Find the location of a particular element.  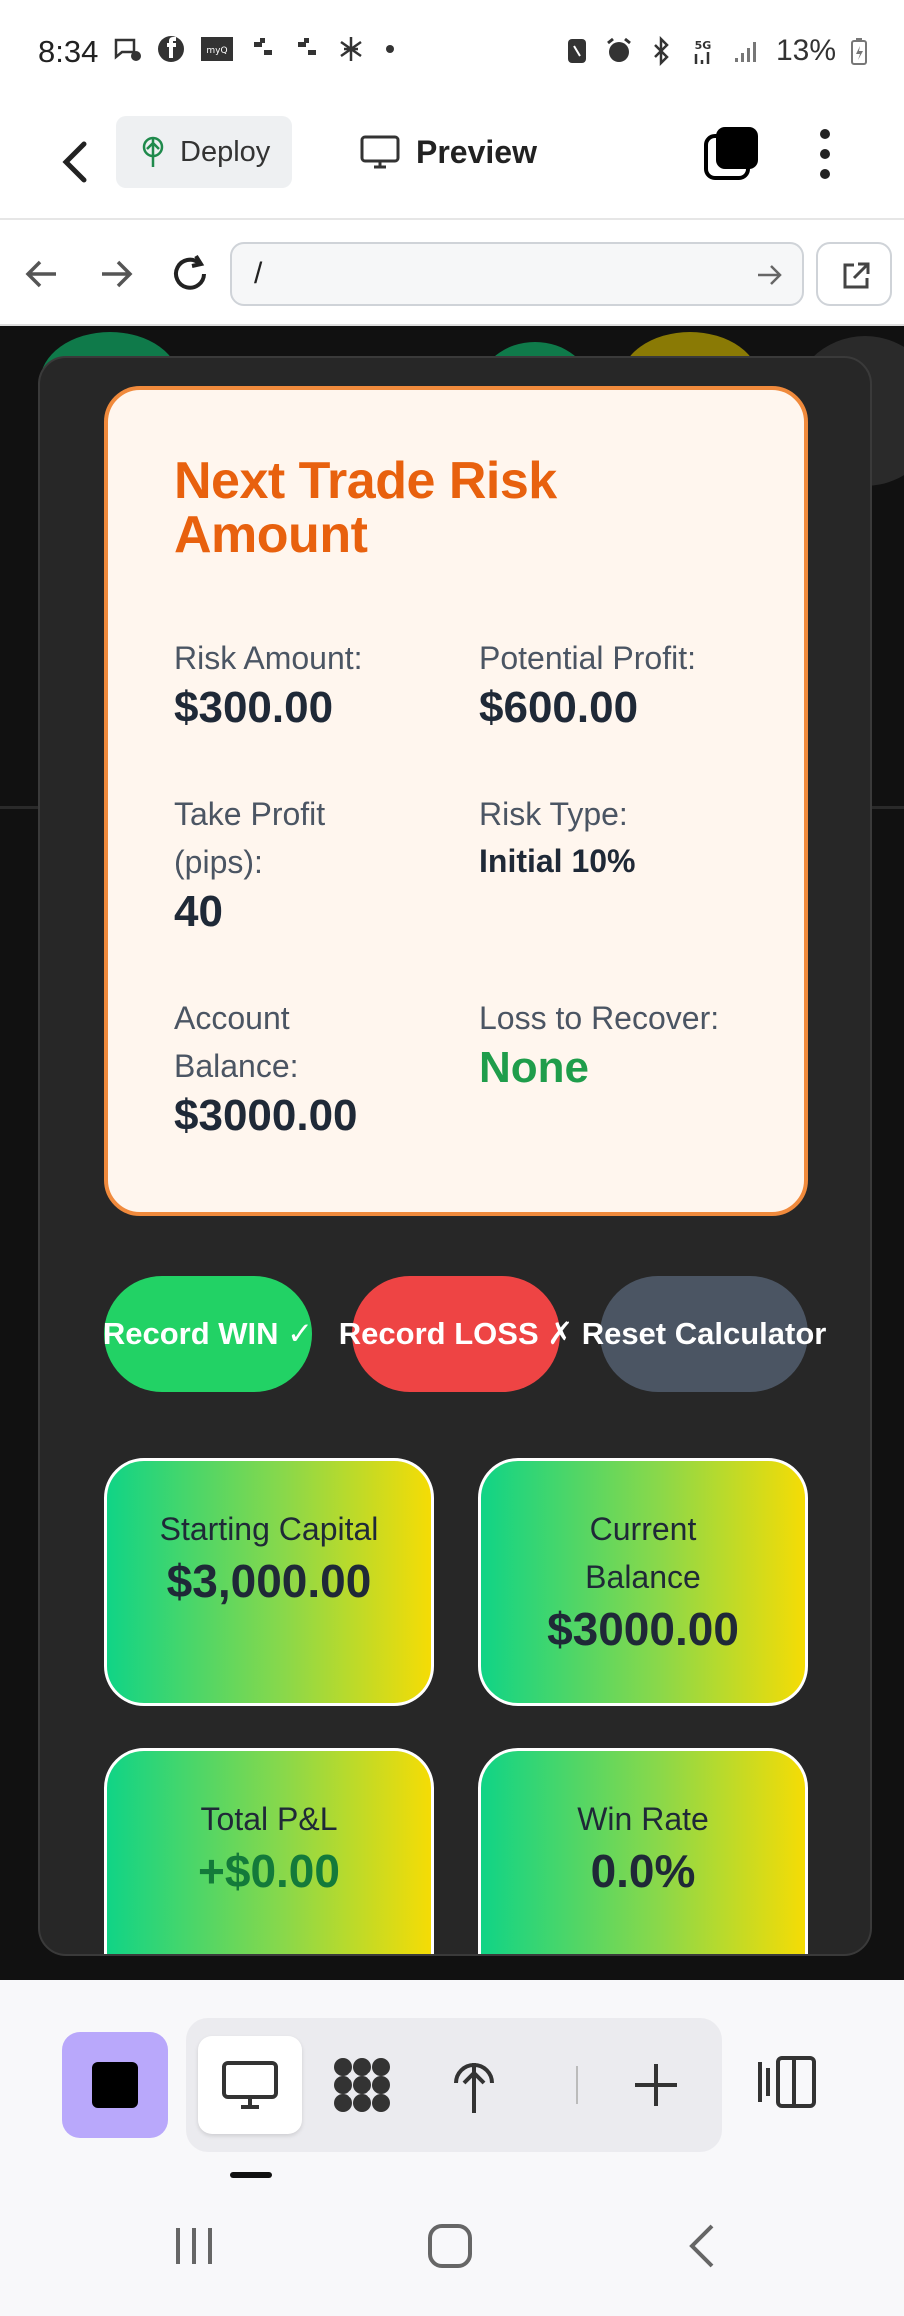

reload-icon is located at coordinates (190, 274).